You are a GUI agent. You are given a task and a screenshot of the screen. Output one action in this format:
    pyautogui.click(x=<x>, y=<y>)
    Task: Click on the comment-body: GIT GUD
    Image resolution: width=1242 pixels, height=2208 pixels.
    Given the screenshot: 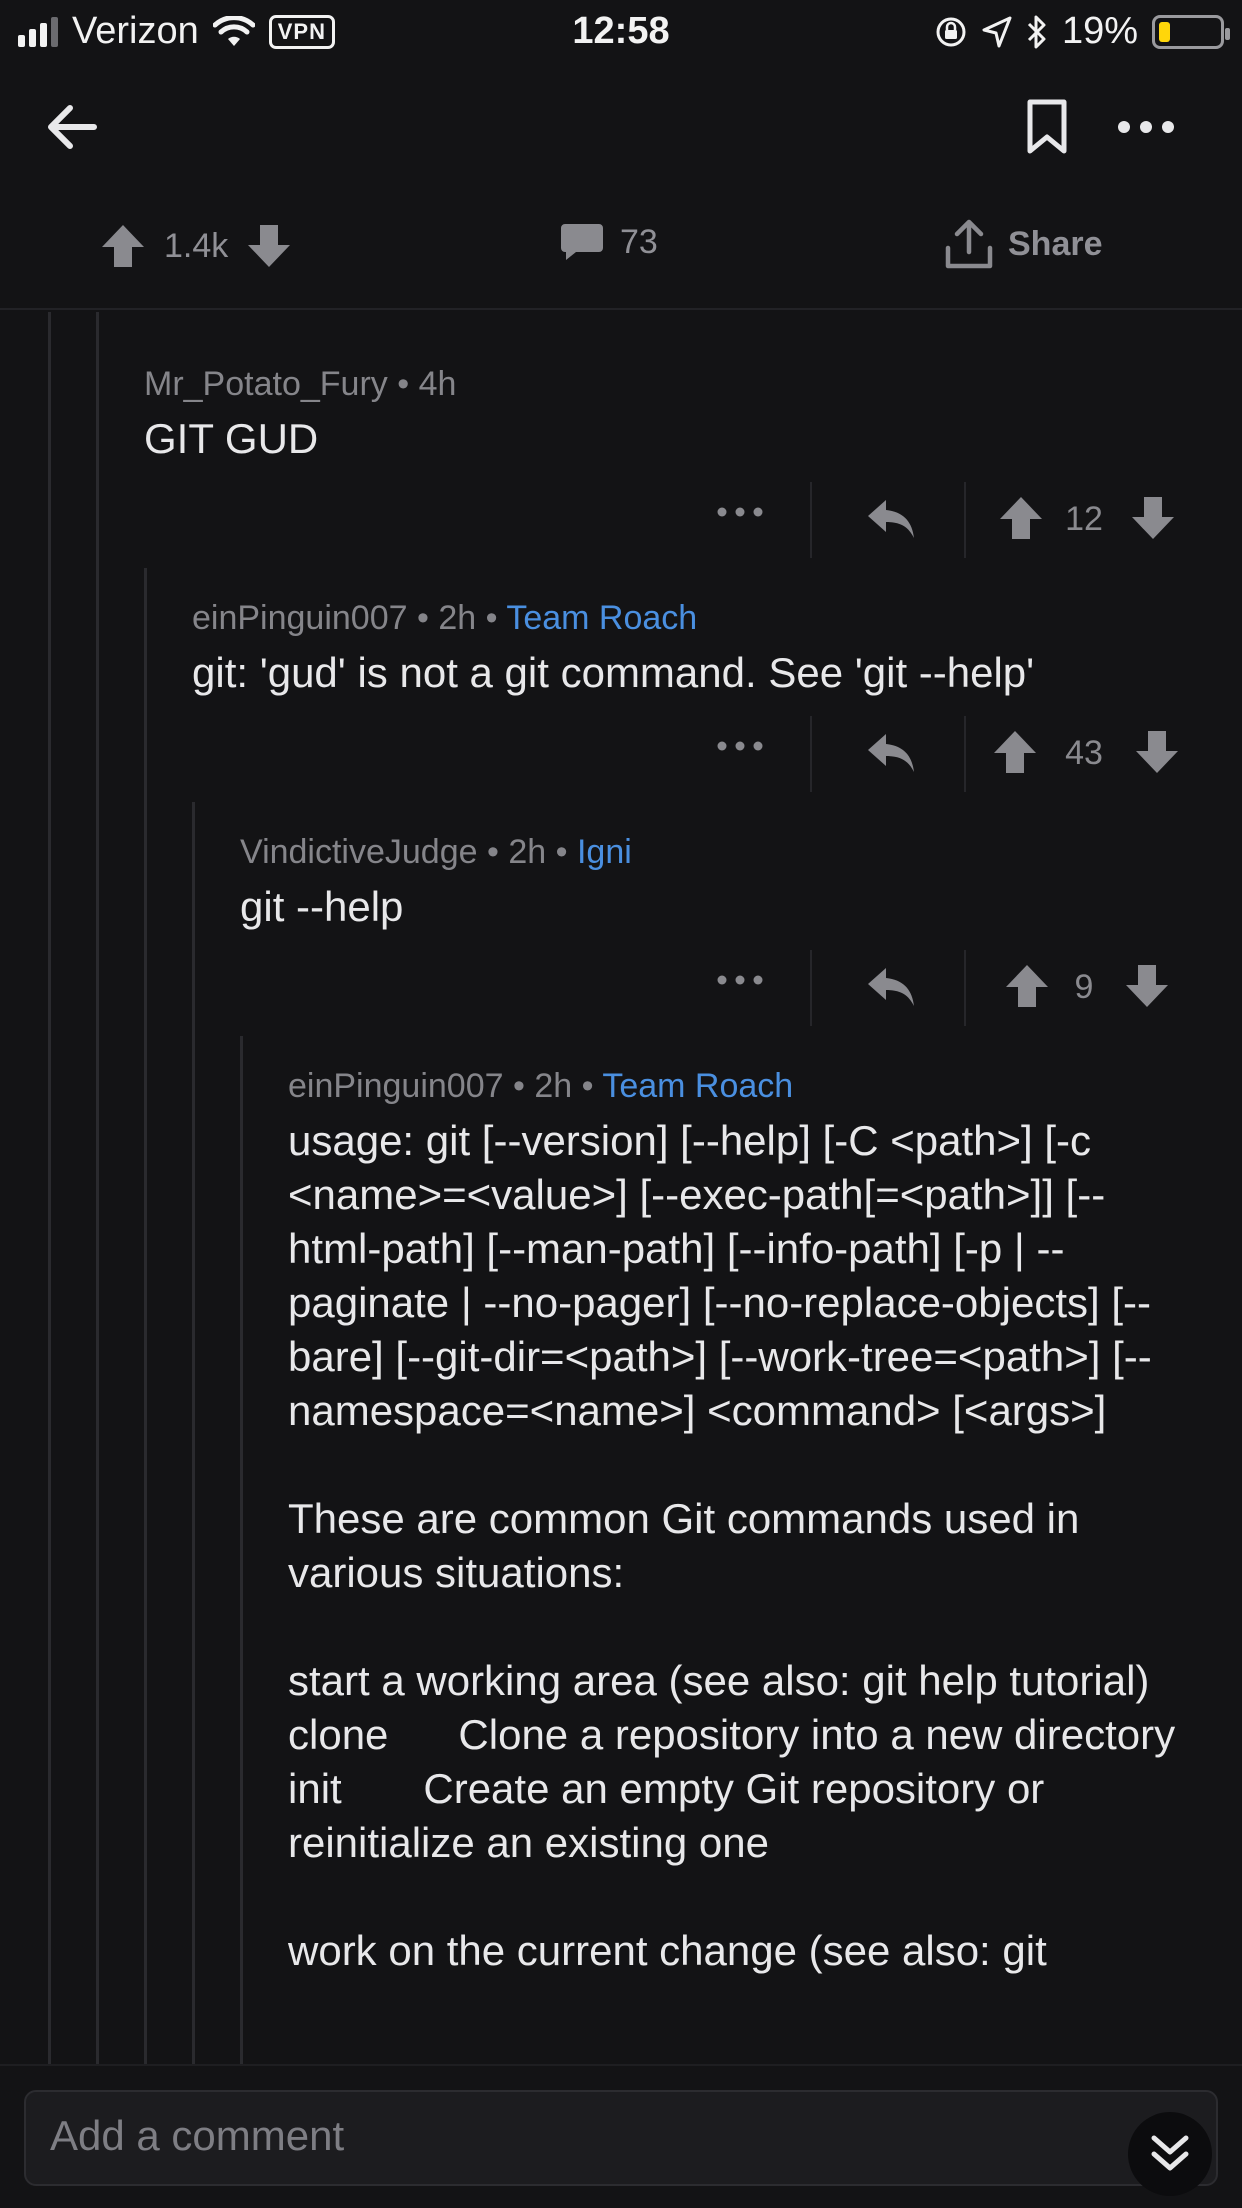 What is the action you would take?
    pyautogui.click(x=674, y=439)
    